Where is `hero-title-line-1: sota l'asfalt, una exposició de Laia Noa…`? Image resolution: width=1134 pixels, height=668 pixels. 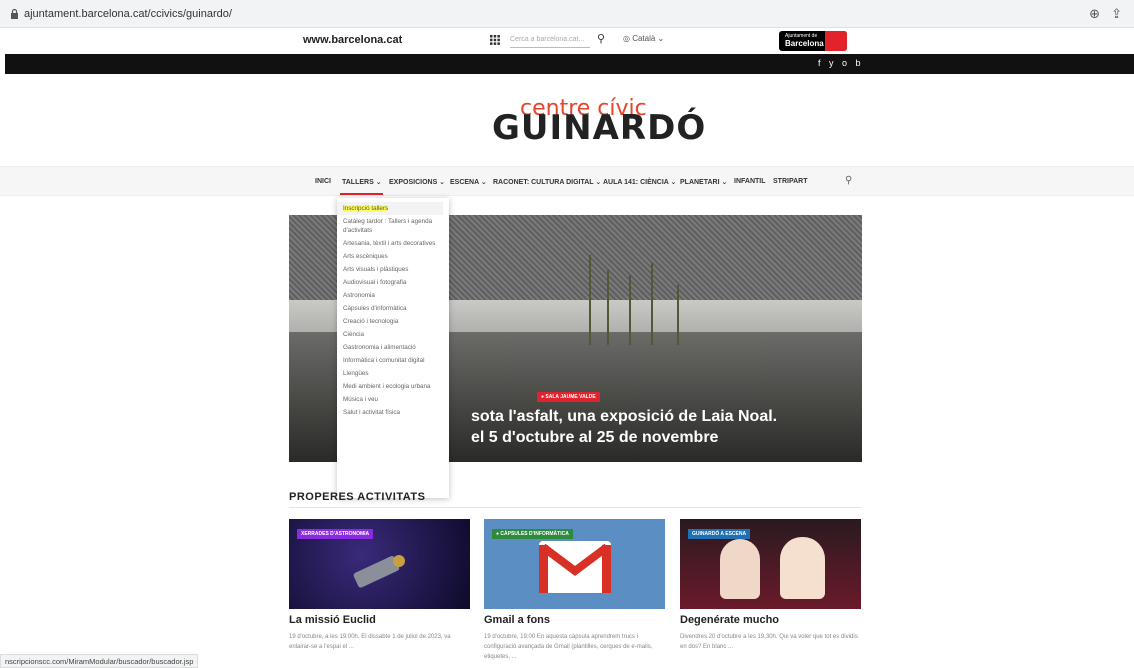
hero-title-line-1: sota l'asfalt, una exposició de Laia Noa… is located at coordinates (624, 417).